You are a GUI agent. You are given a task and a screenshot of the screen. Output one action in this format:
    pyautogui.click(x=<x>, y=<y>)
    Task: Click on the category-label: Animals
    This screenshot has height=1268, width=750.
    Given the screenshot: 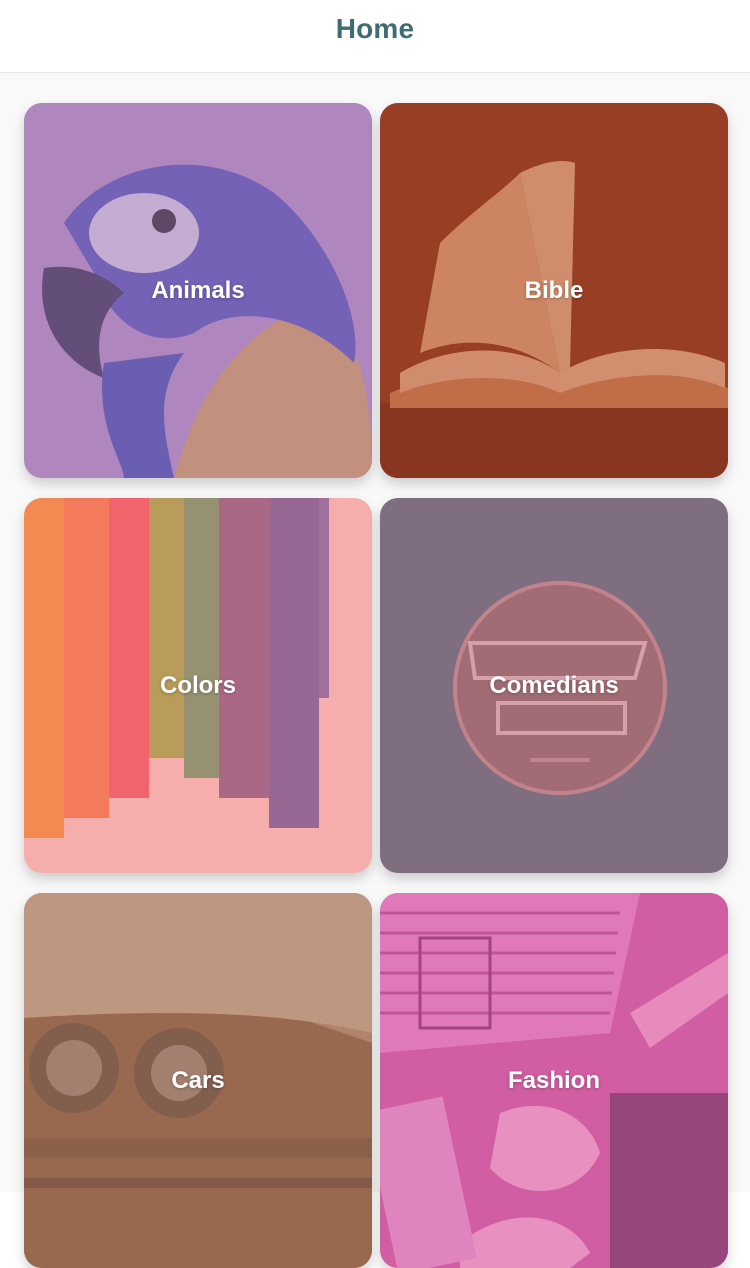 What is the action you would take?
    pyautogui.click(x=198, y=290)
    